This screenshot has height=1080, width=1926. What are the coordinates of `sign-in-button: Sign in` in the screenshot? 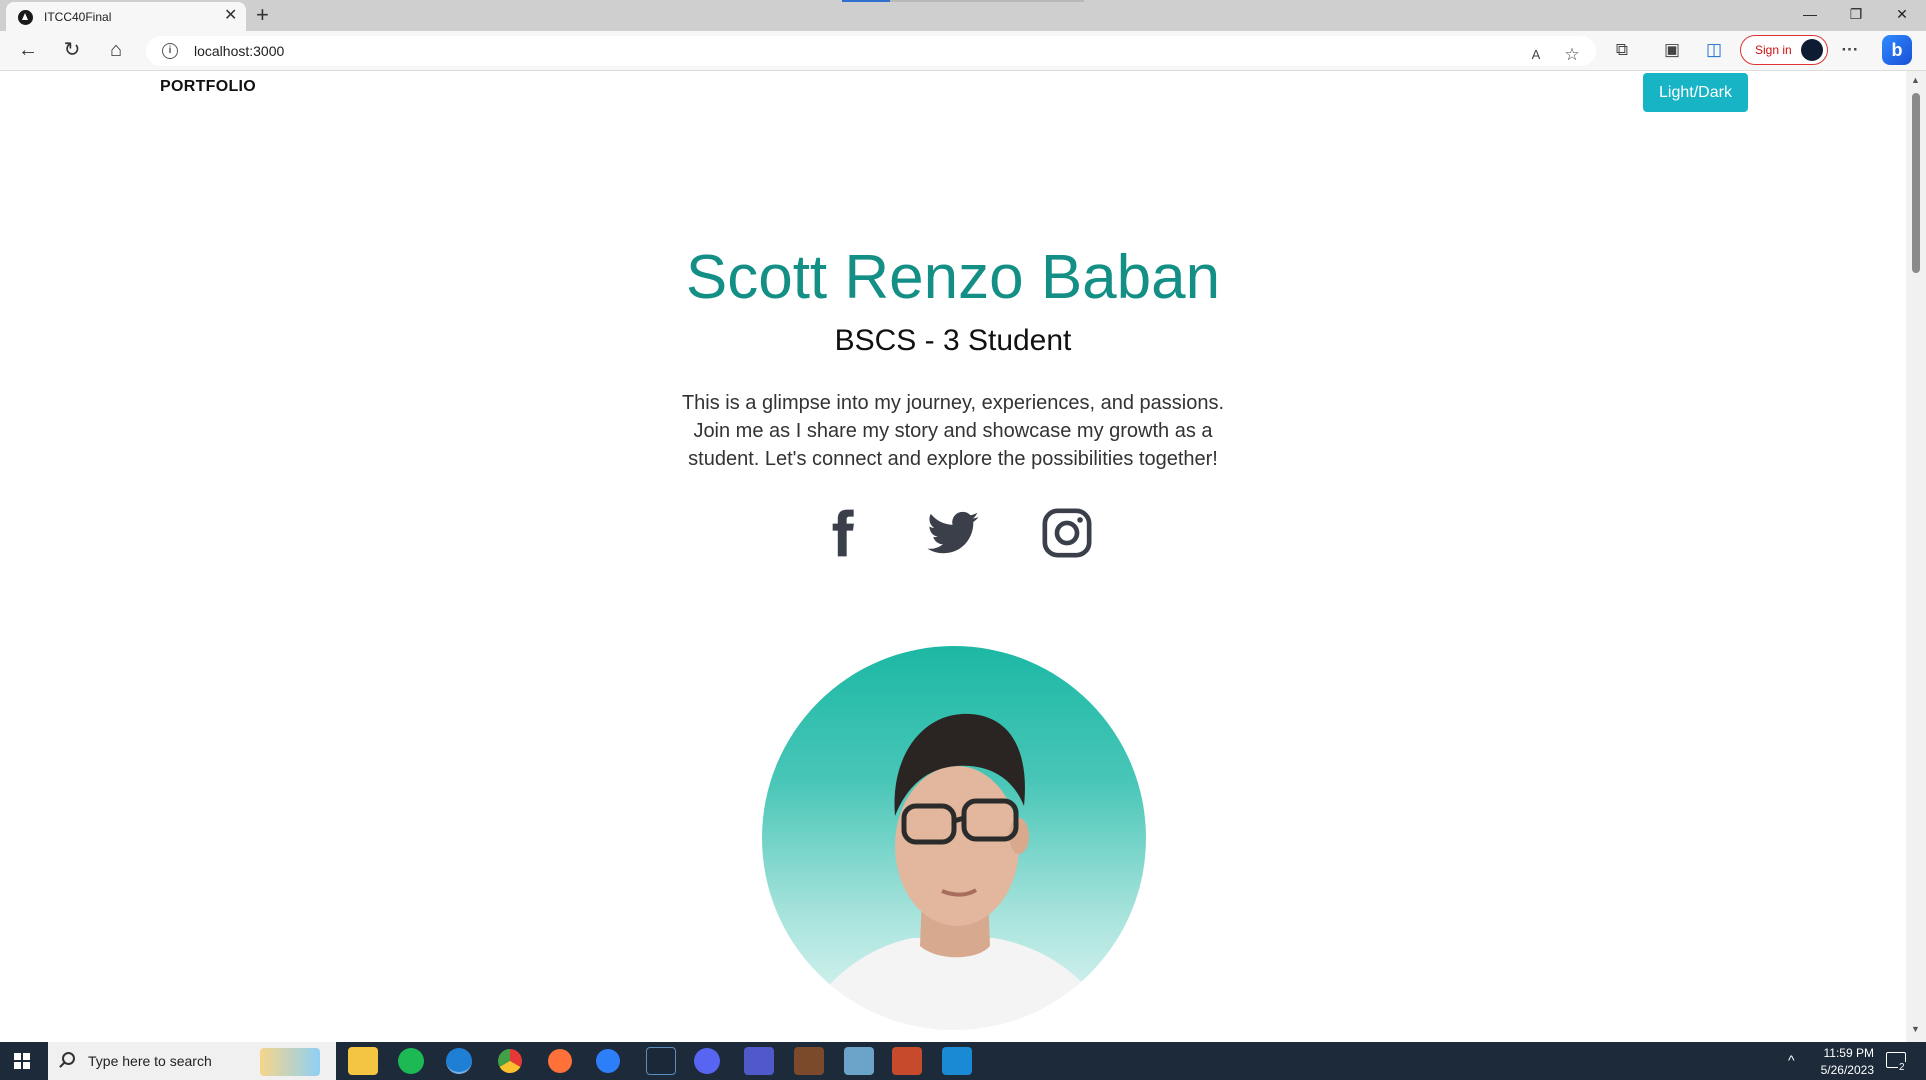 It's located at (1784, 50).